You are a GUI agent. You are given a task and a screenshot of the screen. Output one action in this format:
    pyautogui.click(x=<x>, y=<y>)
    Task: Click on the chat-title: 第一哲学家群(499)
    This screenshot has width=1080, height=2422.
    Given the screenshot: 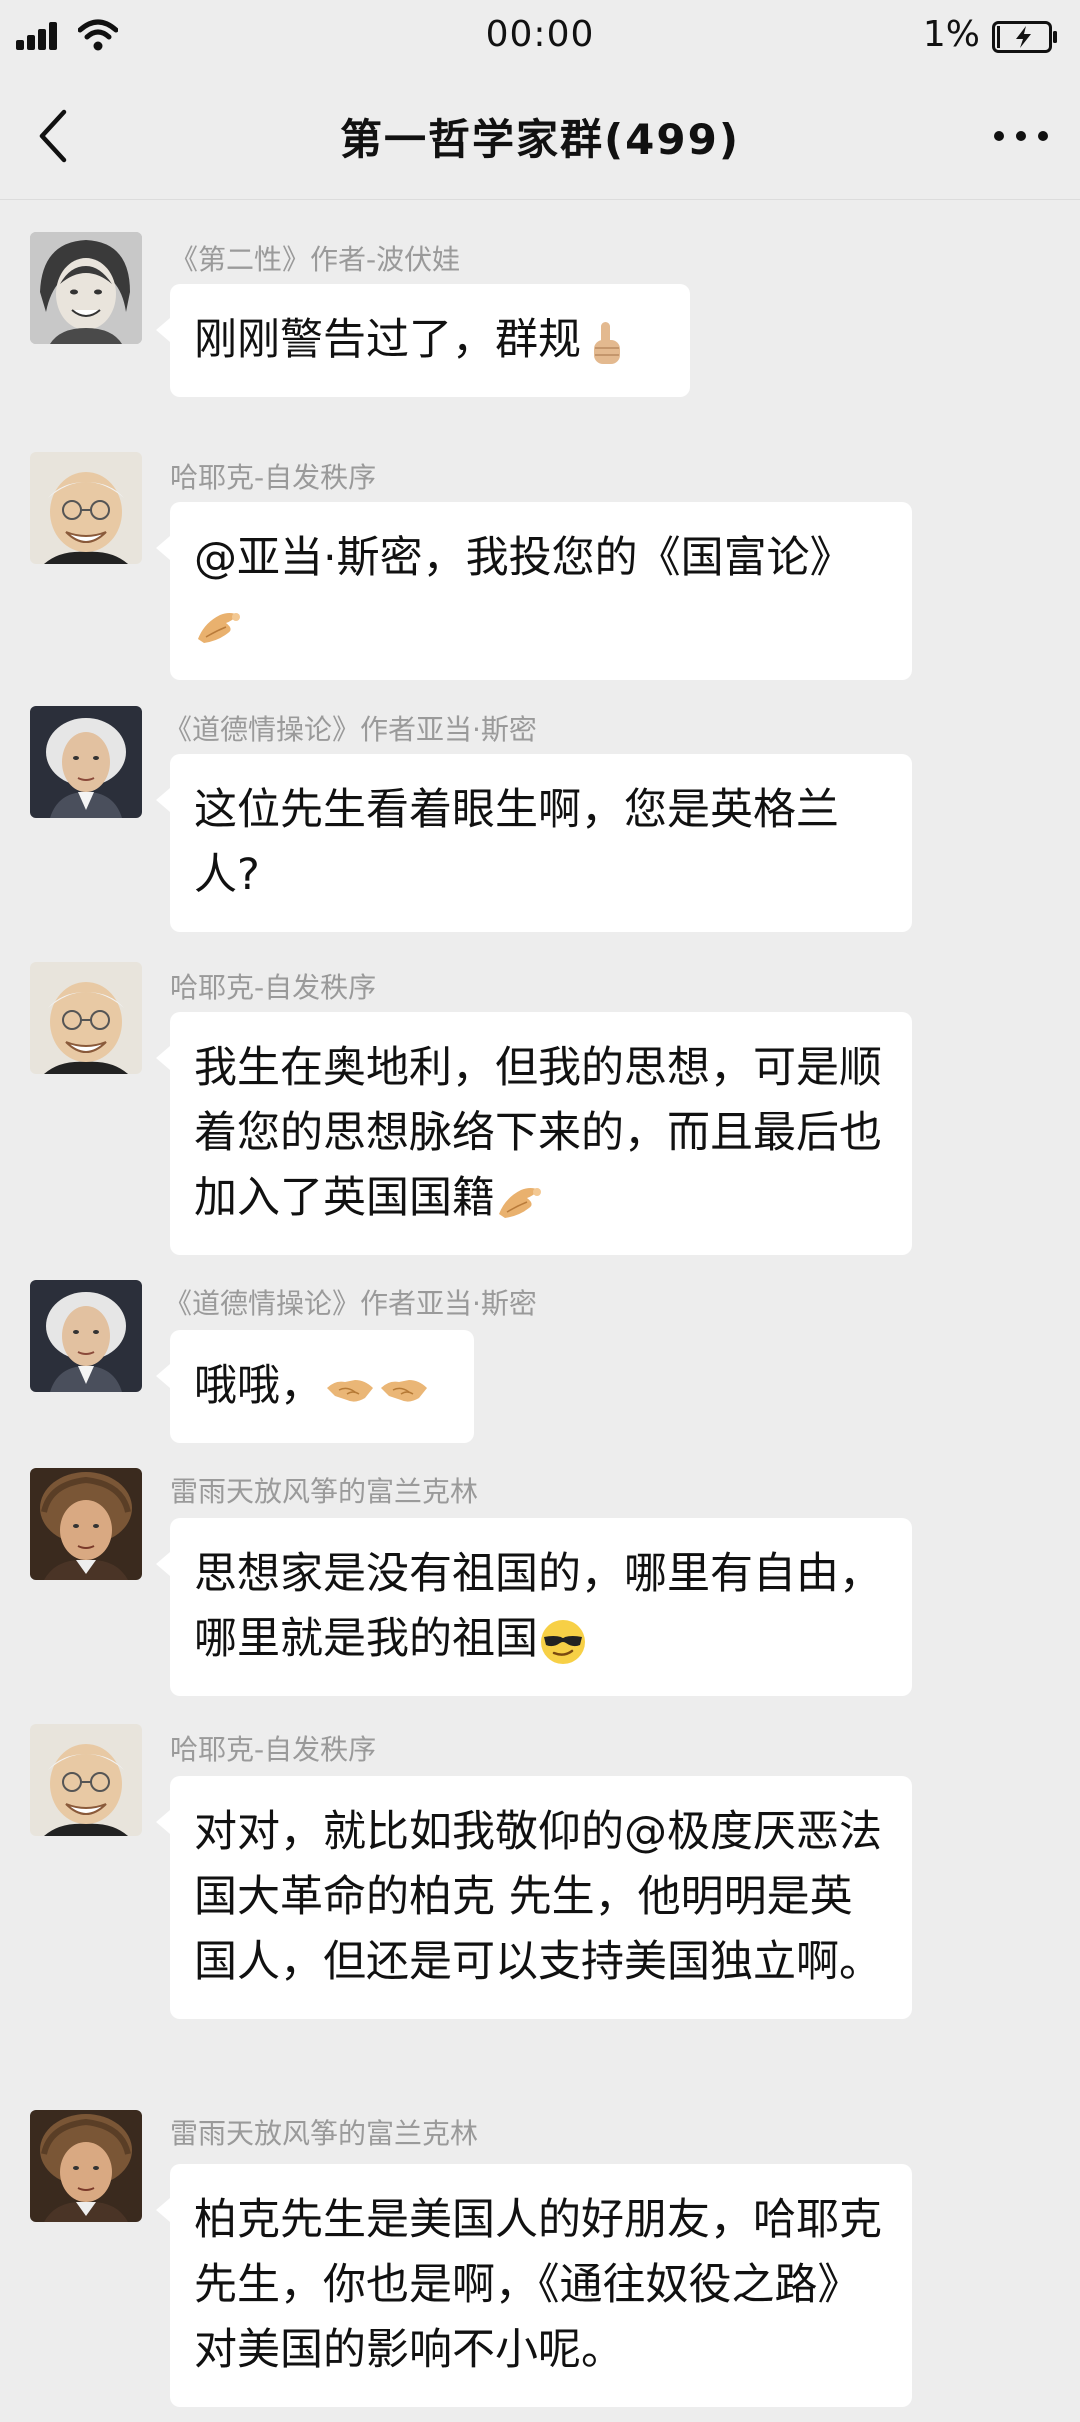 What is the action you would take?
    pyautogui.click(x=540, y=139)
    